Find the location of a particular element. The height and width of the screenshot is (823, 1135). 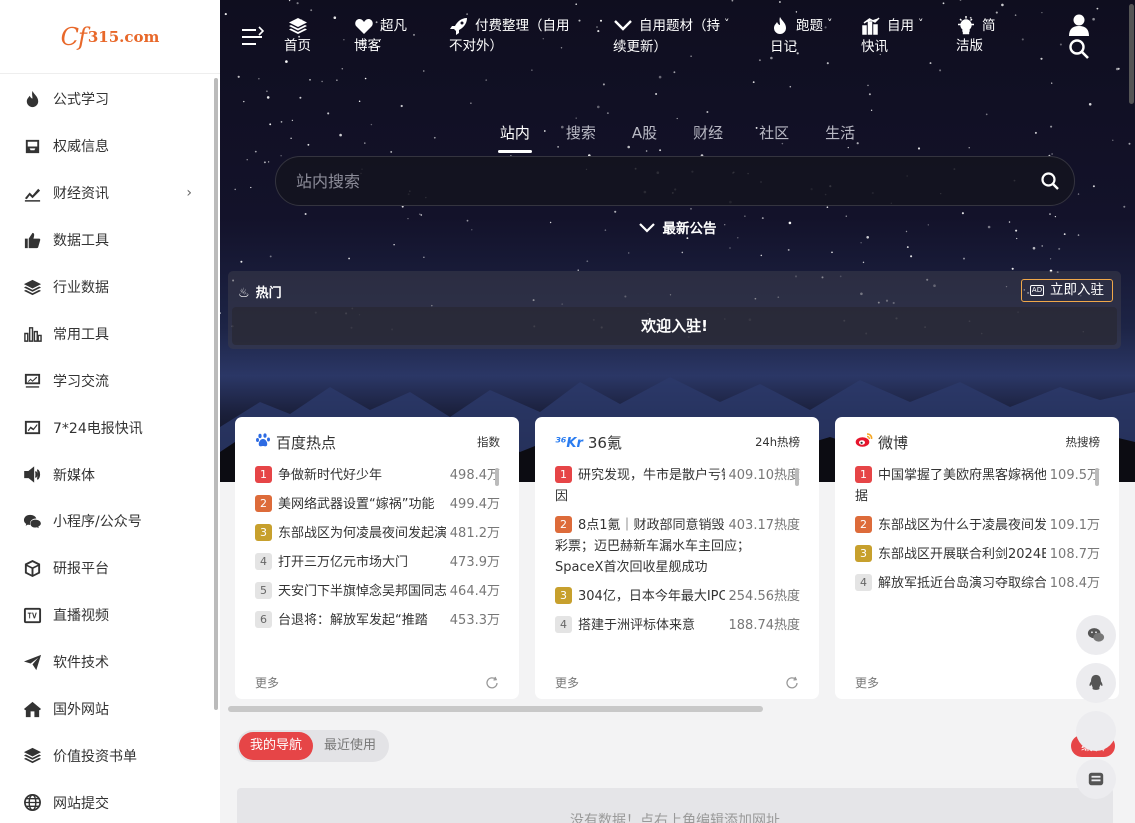

top-nav-item-3: 付费整理（自用 不对外） is located at coordinates (509, 36).